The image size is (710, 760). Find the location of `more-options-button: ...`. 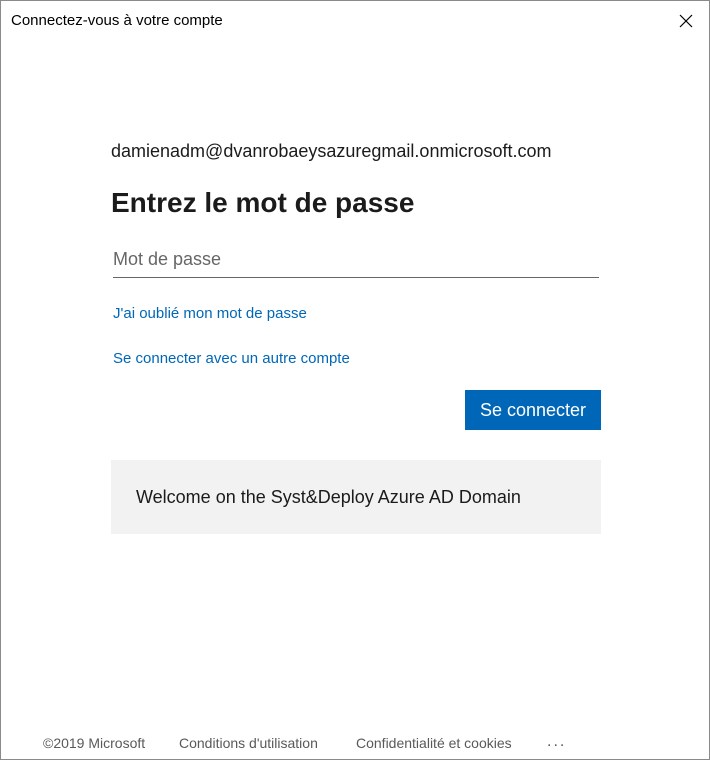

more-options-button: ... is located at coordinates (556, 742).